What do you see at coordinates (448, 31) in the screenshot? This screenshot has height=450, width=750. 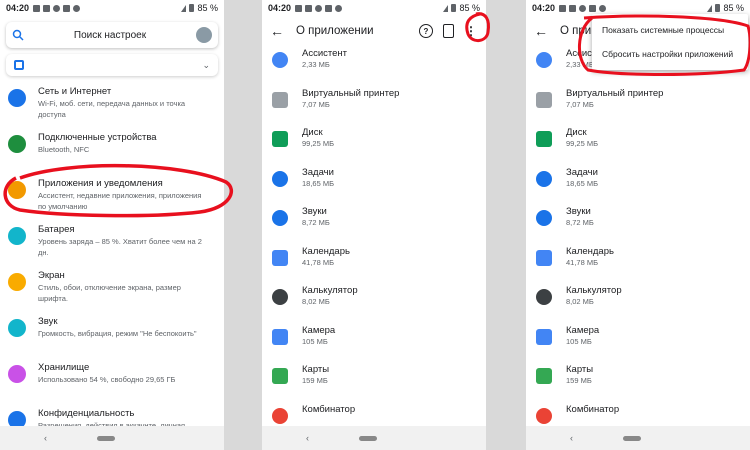 I see `search-app-icon` at bounding box center [448, 31].